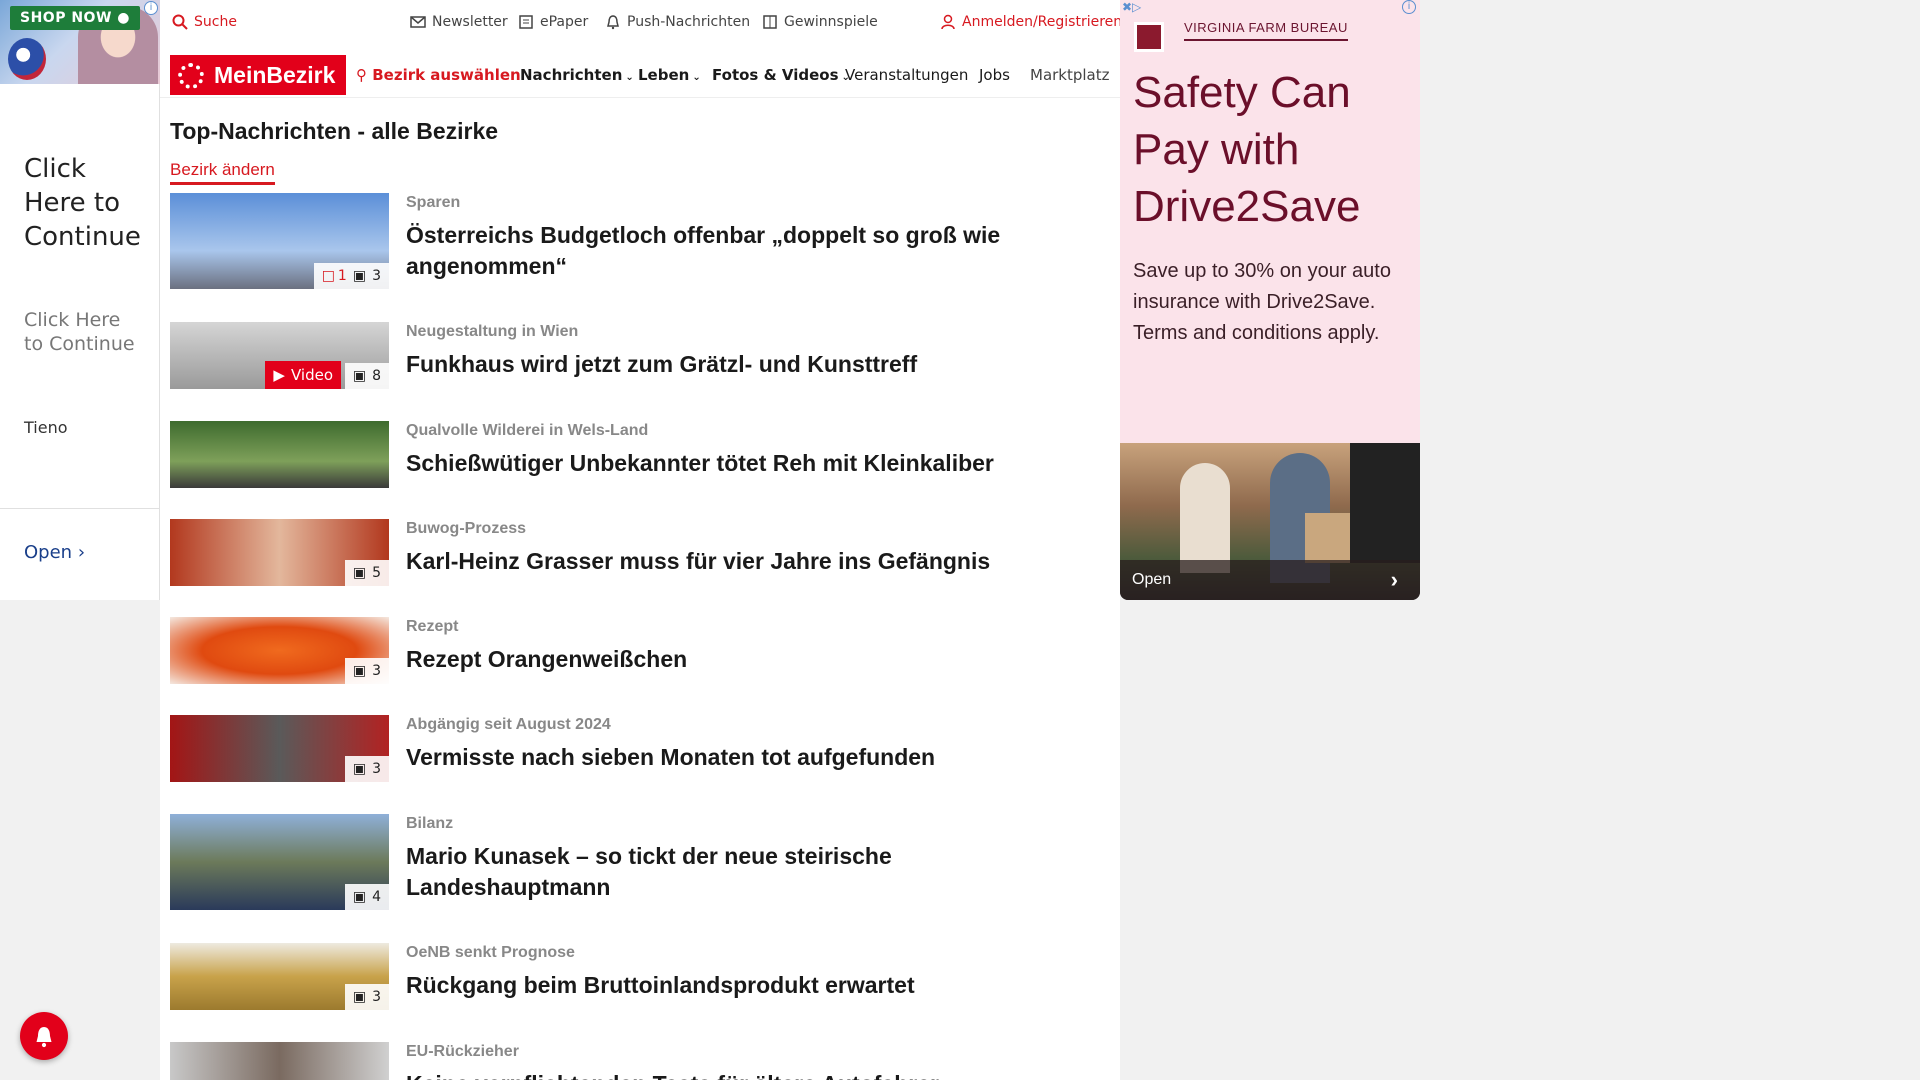 The width and height of the screenshot is (1920, 1080). I want to click on comment-count: □ 1, so click(334, 276).